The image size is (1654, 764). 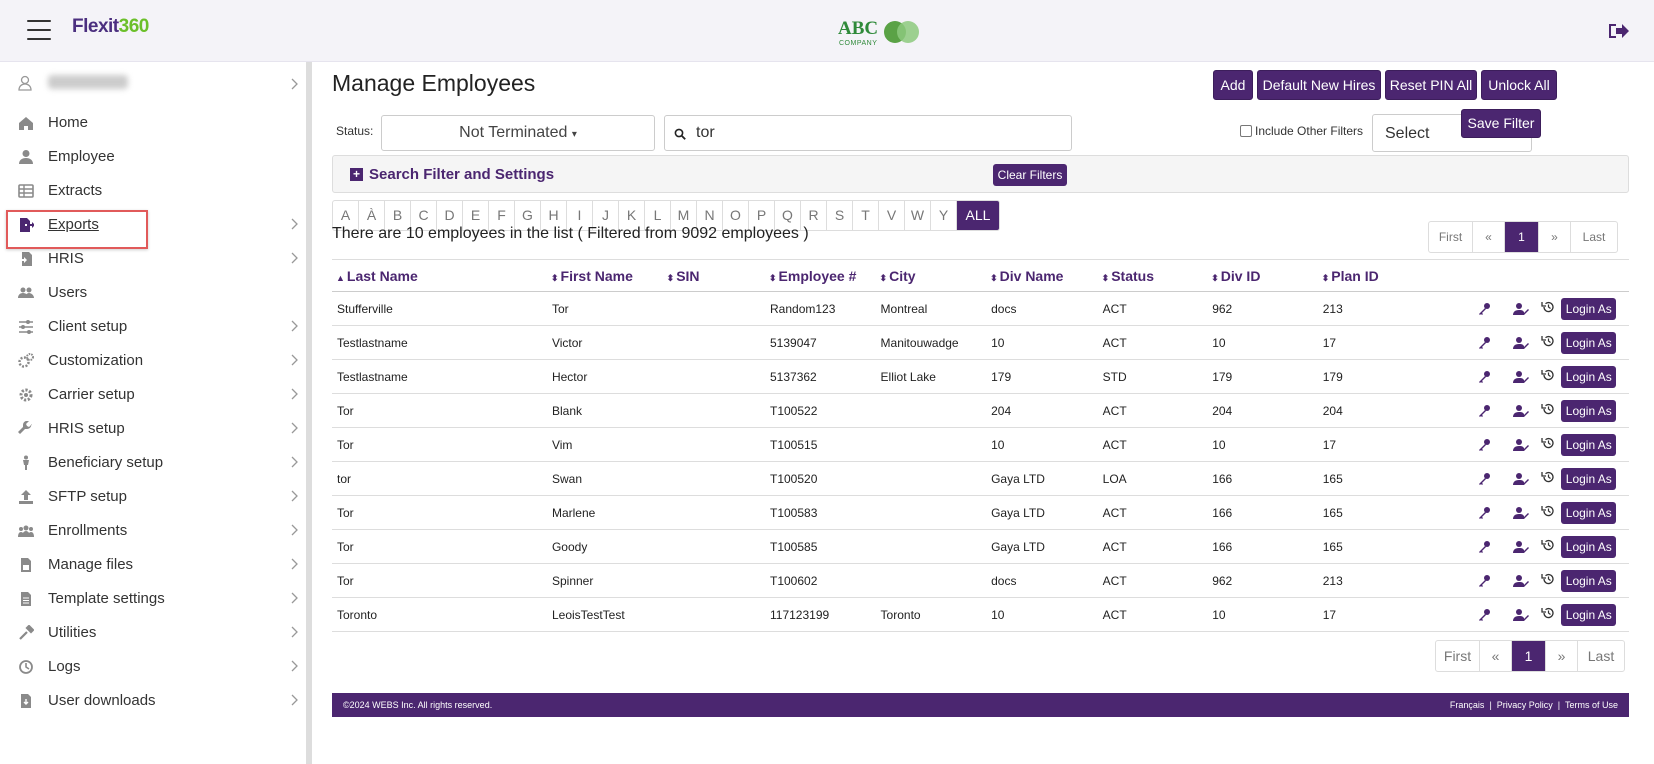 I want to click on alpha-filter-t: T, so click(x=866, y=215).